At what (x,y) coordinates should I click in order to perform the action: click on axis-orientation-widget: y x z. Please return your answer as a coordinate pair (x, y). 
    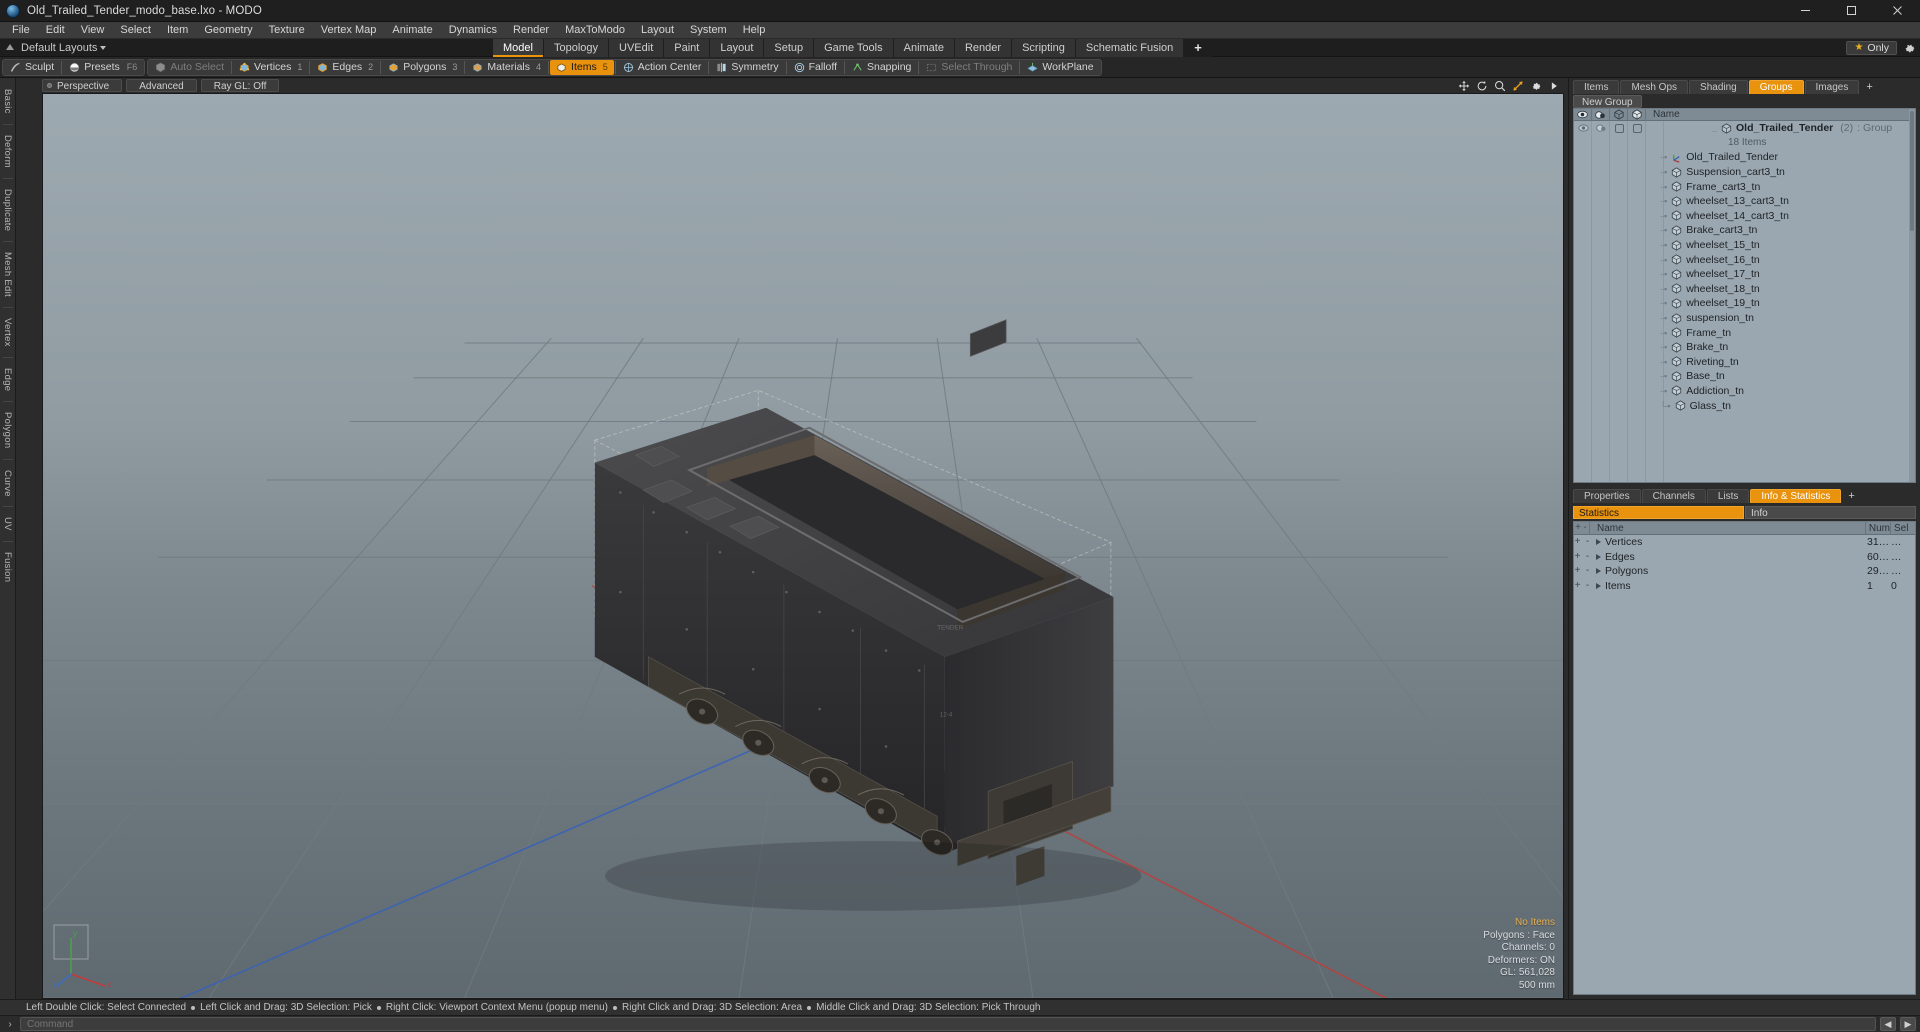
    Looking at the image, I should click on (85, 956).